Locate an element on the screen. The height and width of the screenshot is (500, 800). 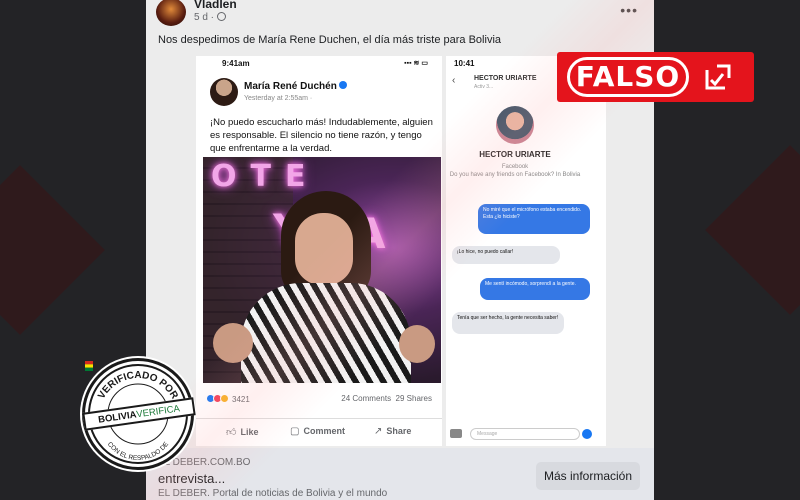
fb-post-header: María René Duchén Yesterday at 2:55am · is located at coordinates (320, 93).